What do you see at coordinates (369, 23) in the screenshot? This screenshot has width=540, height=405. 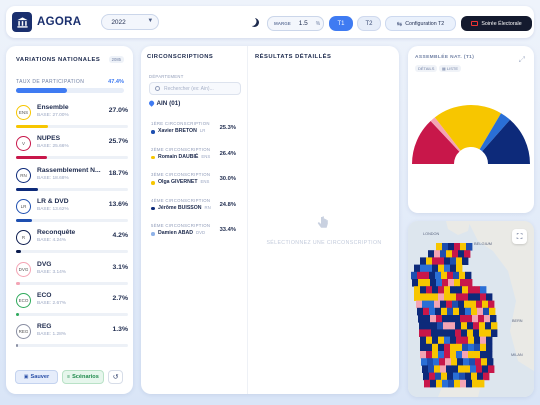 I see `round-2-button: T2` at bounding box center [369, 23].